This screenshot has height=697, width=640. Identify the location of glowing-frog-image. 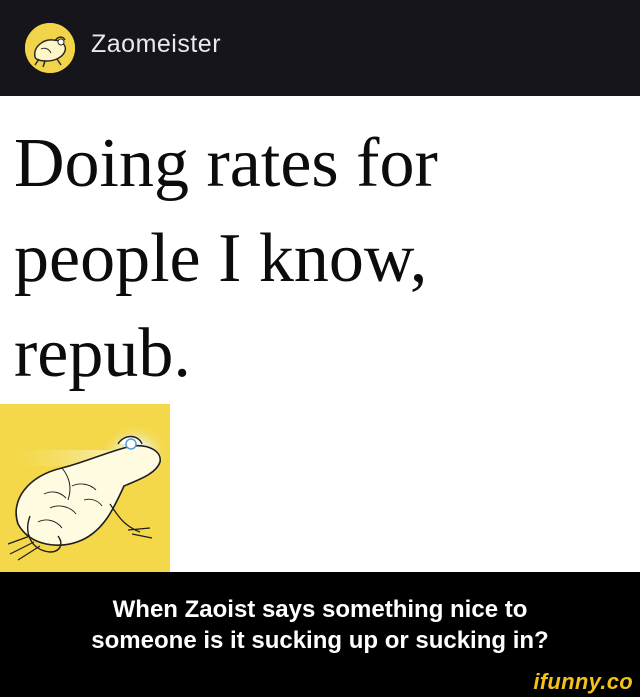
(85, 488).